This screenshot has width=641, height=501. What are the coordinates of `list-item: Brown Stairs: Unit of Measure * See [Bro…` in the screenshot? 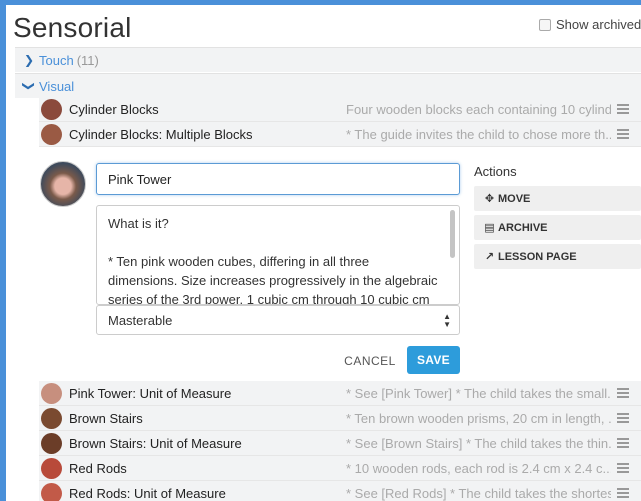 It's located at (340, 443).